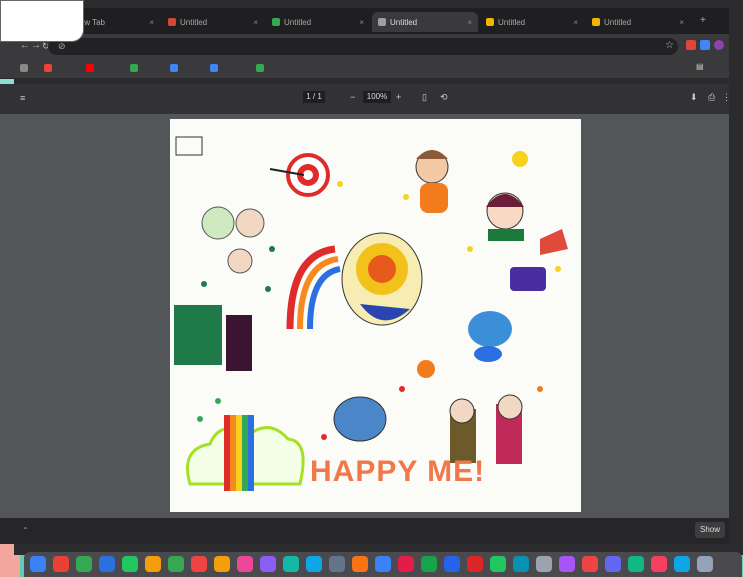 The image size is (743, 577). Describe the element at coordinates (669, 45) in the screenshot. I see `star-icon: ☆` at that location.